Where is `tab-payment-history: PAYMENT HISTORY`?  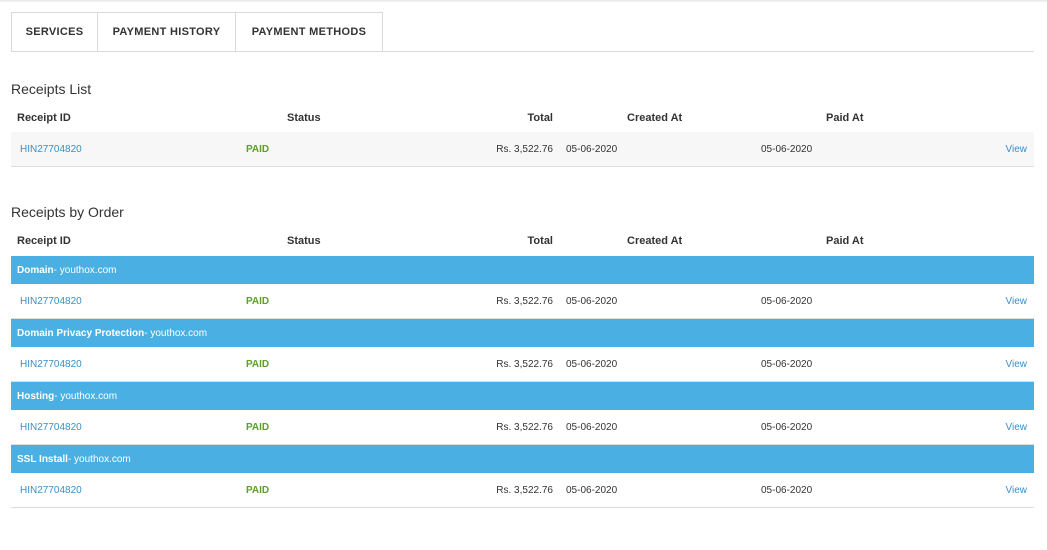
tab-payment-history: PAYMENT HISTORY is located at coordinates (166, 32).